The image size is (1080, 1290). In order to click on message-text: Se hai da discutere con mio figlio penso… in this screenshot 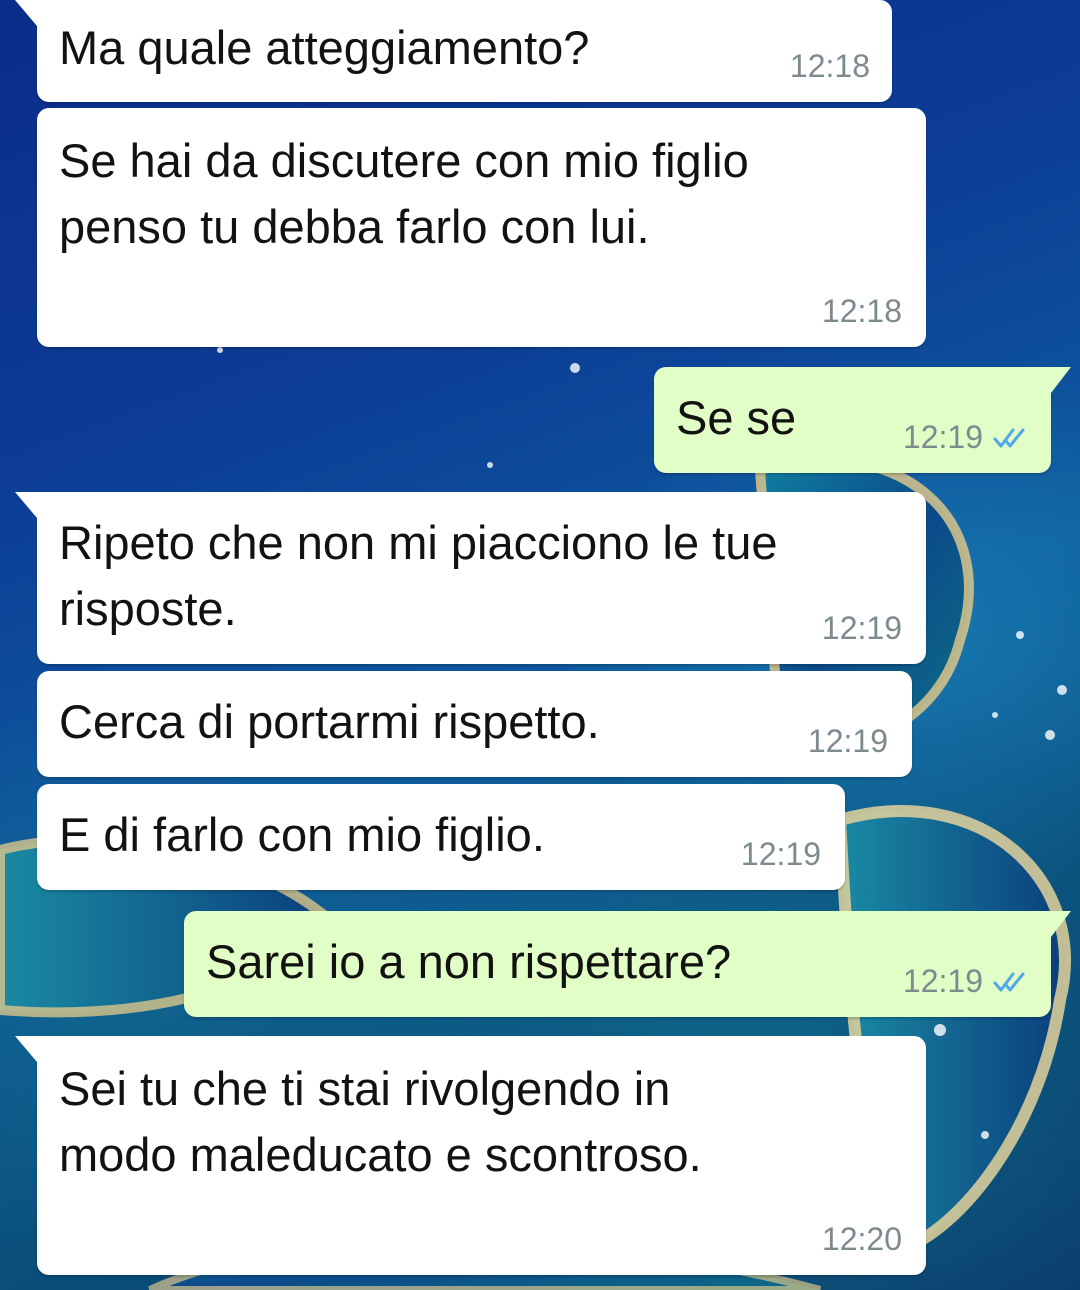, I will do `click(404, 193)`.